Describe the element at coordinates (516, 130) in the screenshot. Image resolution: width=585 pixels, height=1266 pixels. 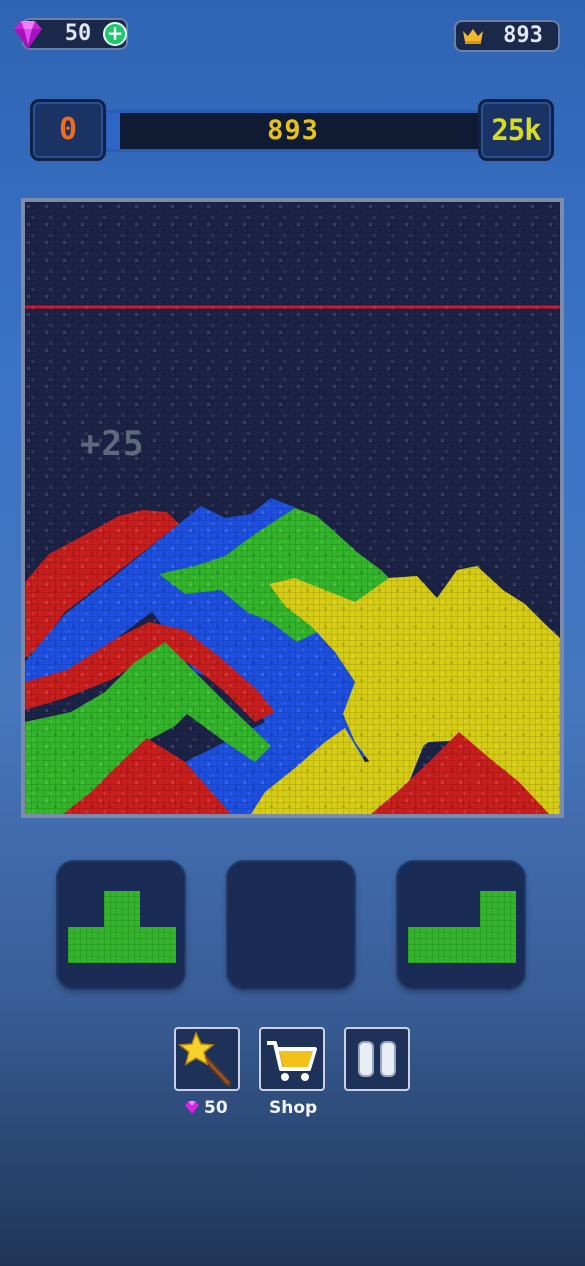
I see `progress-goal-label: 25k` at that location.